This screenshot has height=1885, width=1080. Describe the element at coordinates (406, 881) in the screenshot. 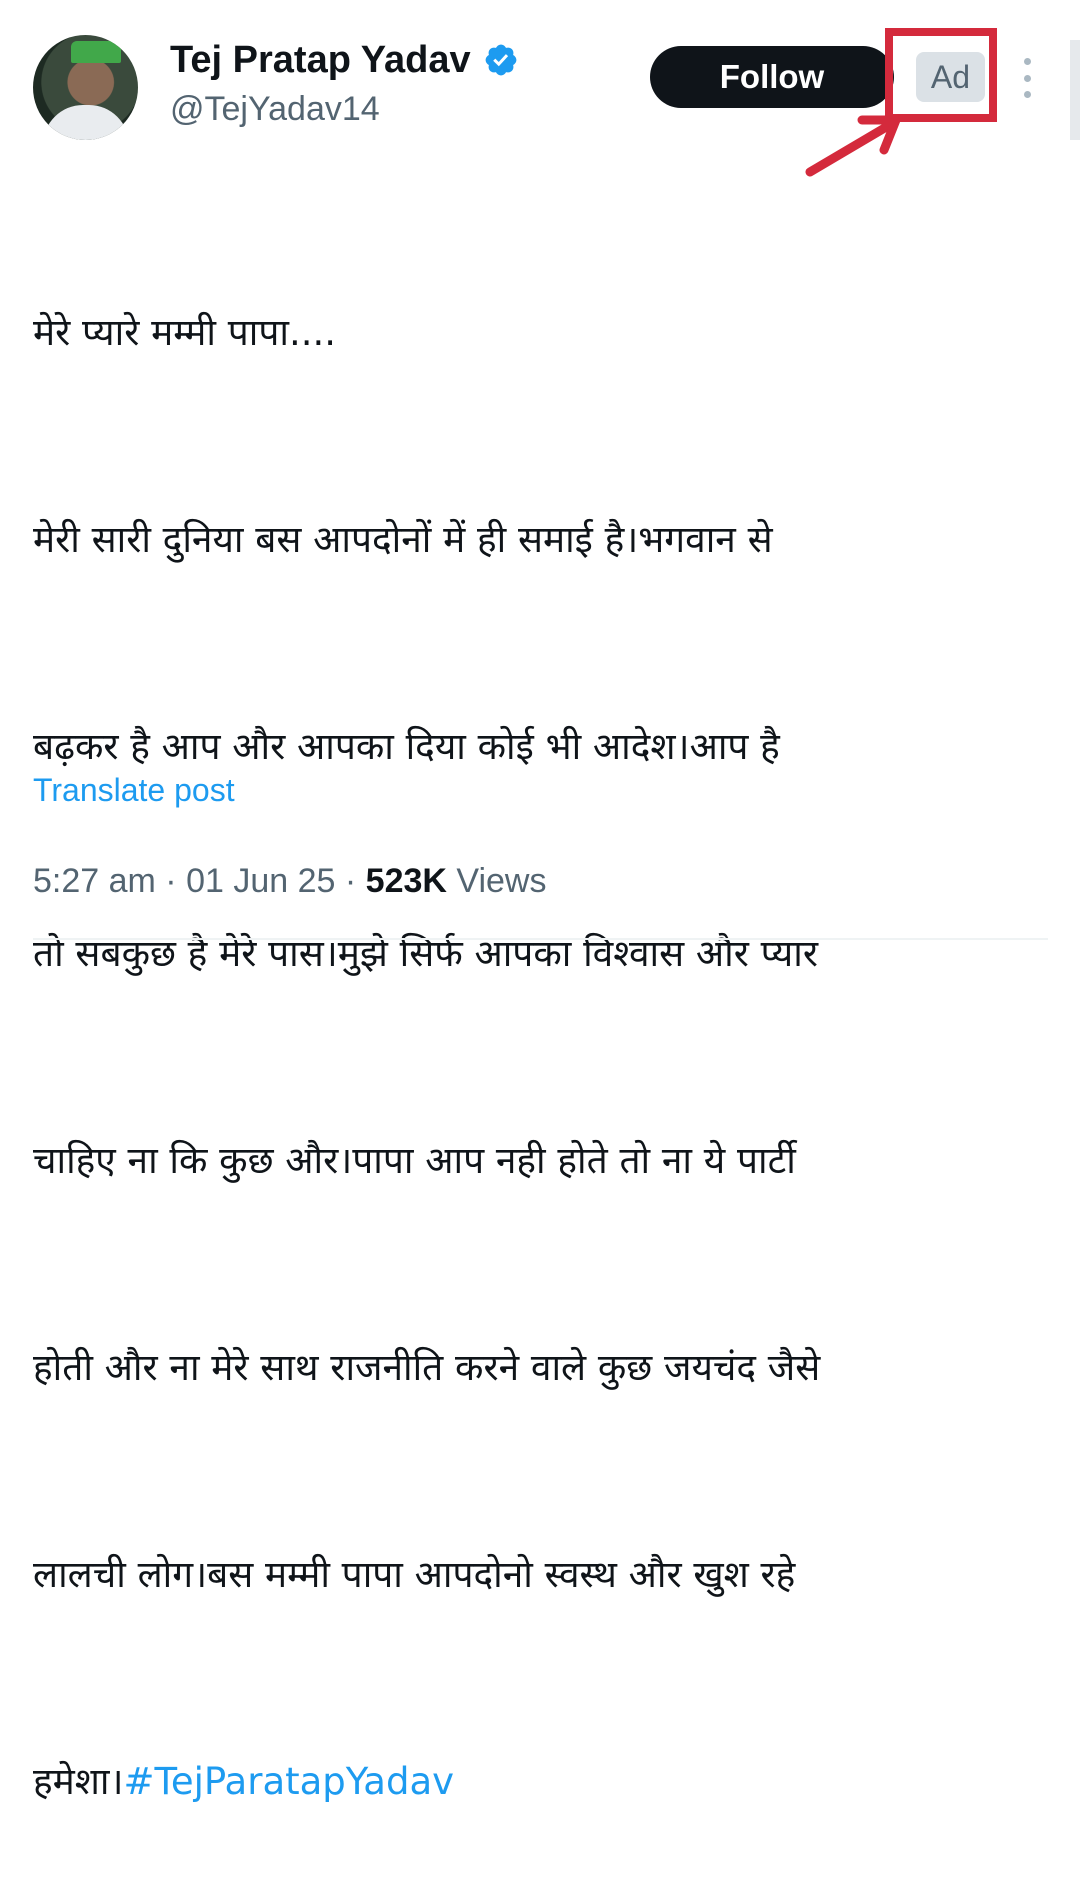

I see `views-count: 523K` at that location.